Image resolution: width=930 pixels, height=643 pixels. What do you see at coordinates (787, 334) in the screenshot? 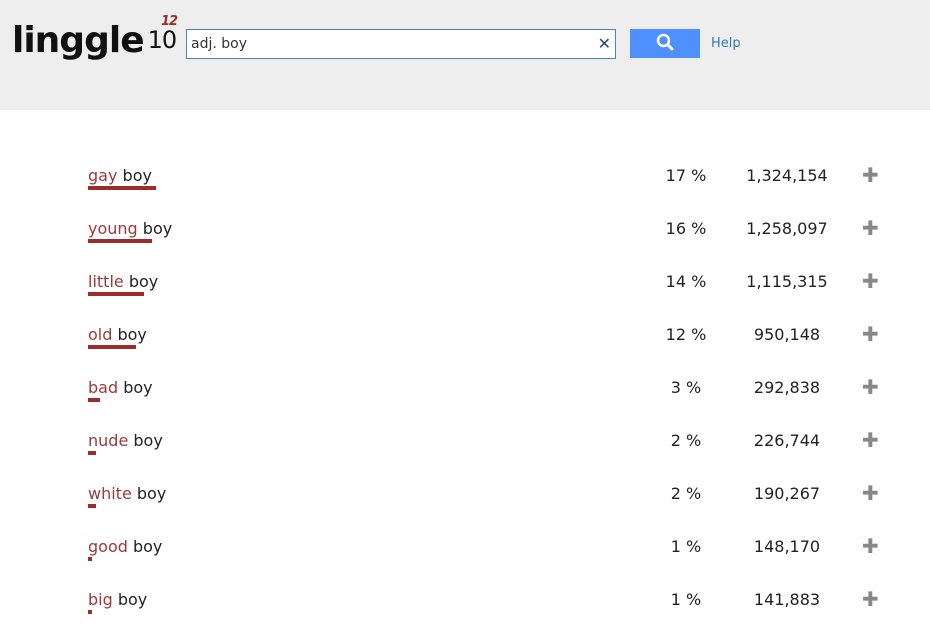
I see `result-count: 950,148` at bounding box center [787, 334].